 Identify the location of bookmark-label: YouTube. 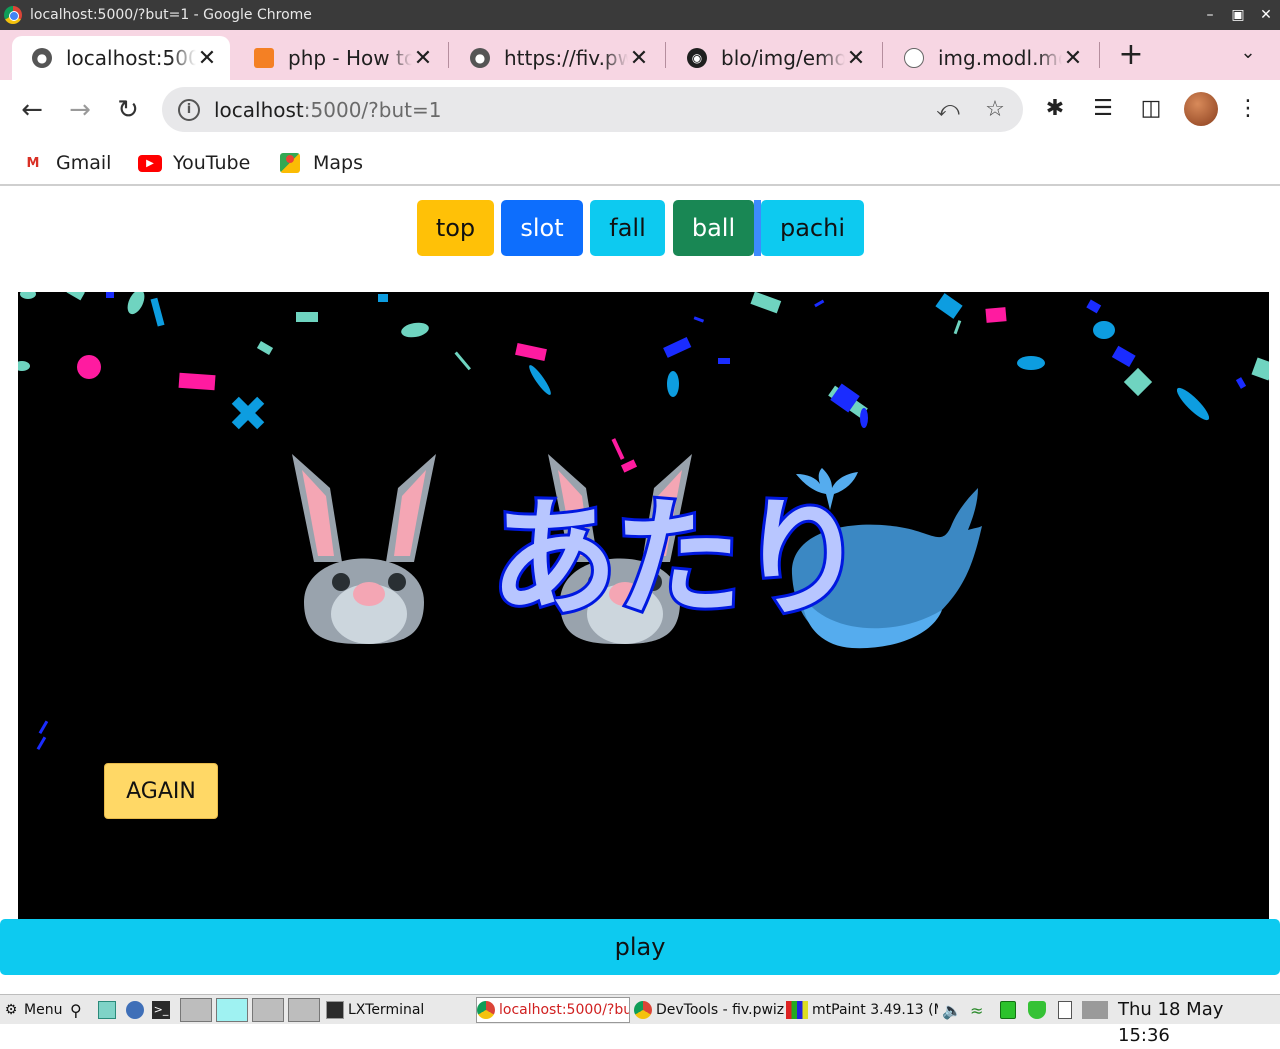
(212, 163).